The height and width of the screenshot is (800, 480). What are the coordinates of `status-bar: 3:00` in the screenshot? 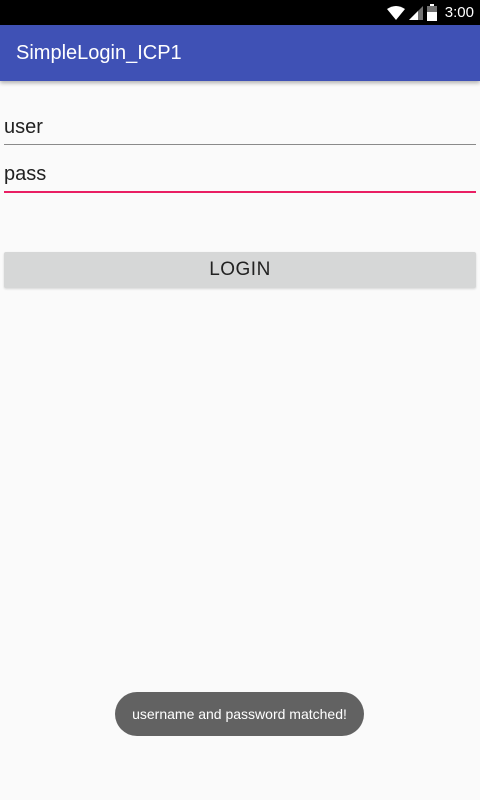 It's located at (240, 12).